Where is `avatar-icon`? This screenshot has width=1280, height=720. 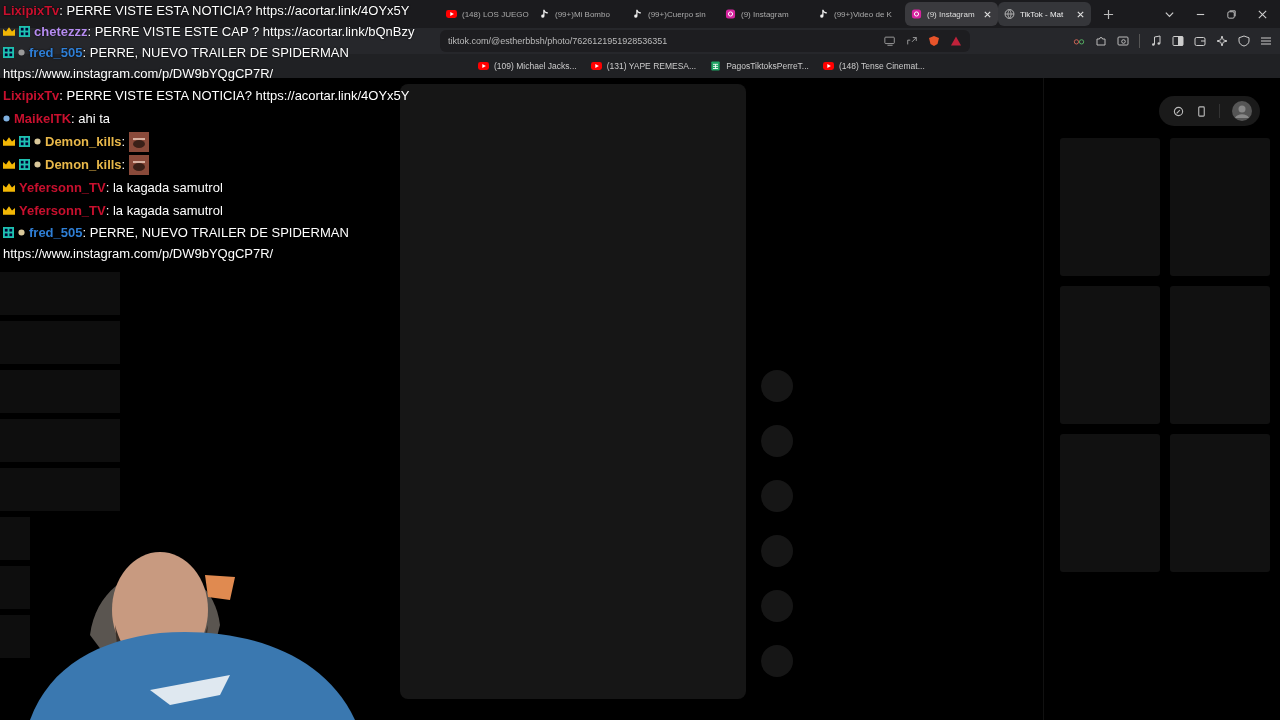
avatar-icon is located at coordinates (1242, 111).